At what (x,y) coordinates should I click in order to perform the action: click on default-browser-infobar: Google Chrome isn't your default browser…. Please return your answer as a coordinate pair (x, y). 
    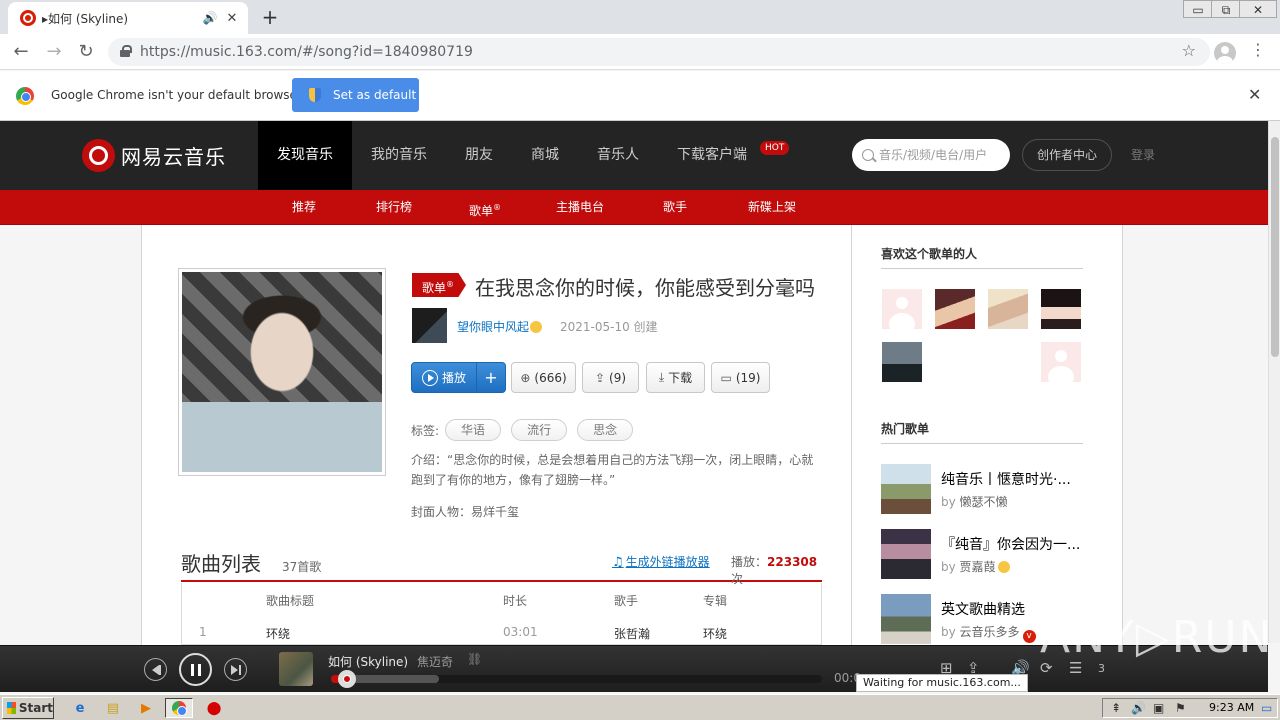
    Looking at the image, I should click on (640, 96).